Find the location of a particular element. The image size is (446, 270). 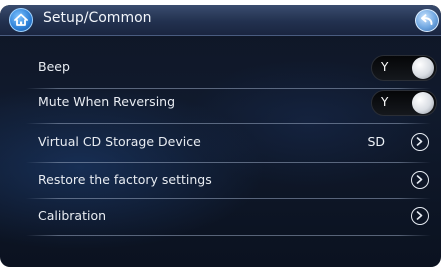

setting-row-calibration: Calibration is located at coordinates (228, 217).